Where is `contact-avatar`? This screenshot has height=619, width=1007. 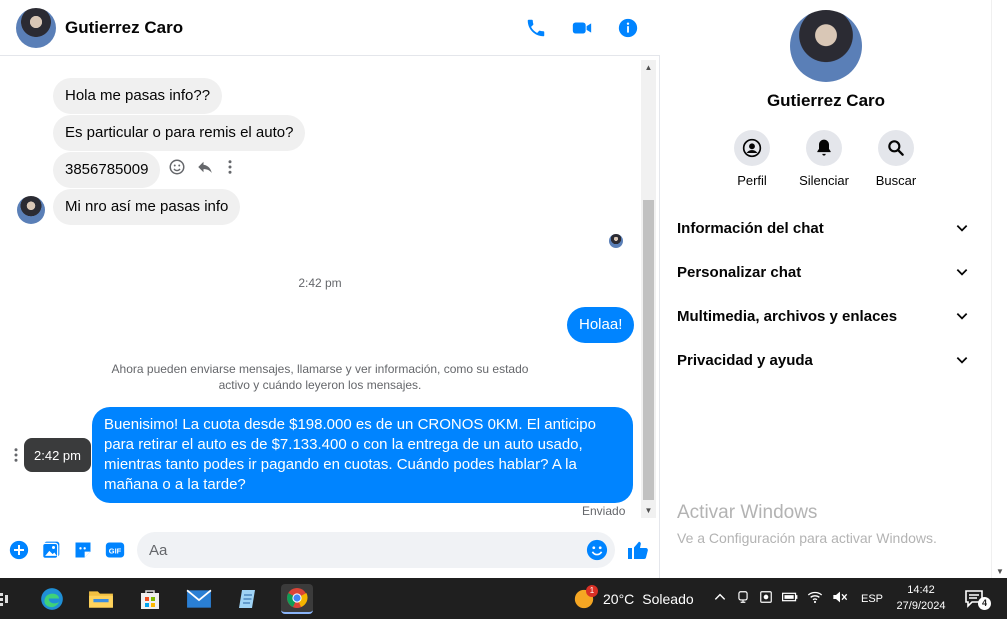
contact-avatar is located at coordinates (36, 27).